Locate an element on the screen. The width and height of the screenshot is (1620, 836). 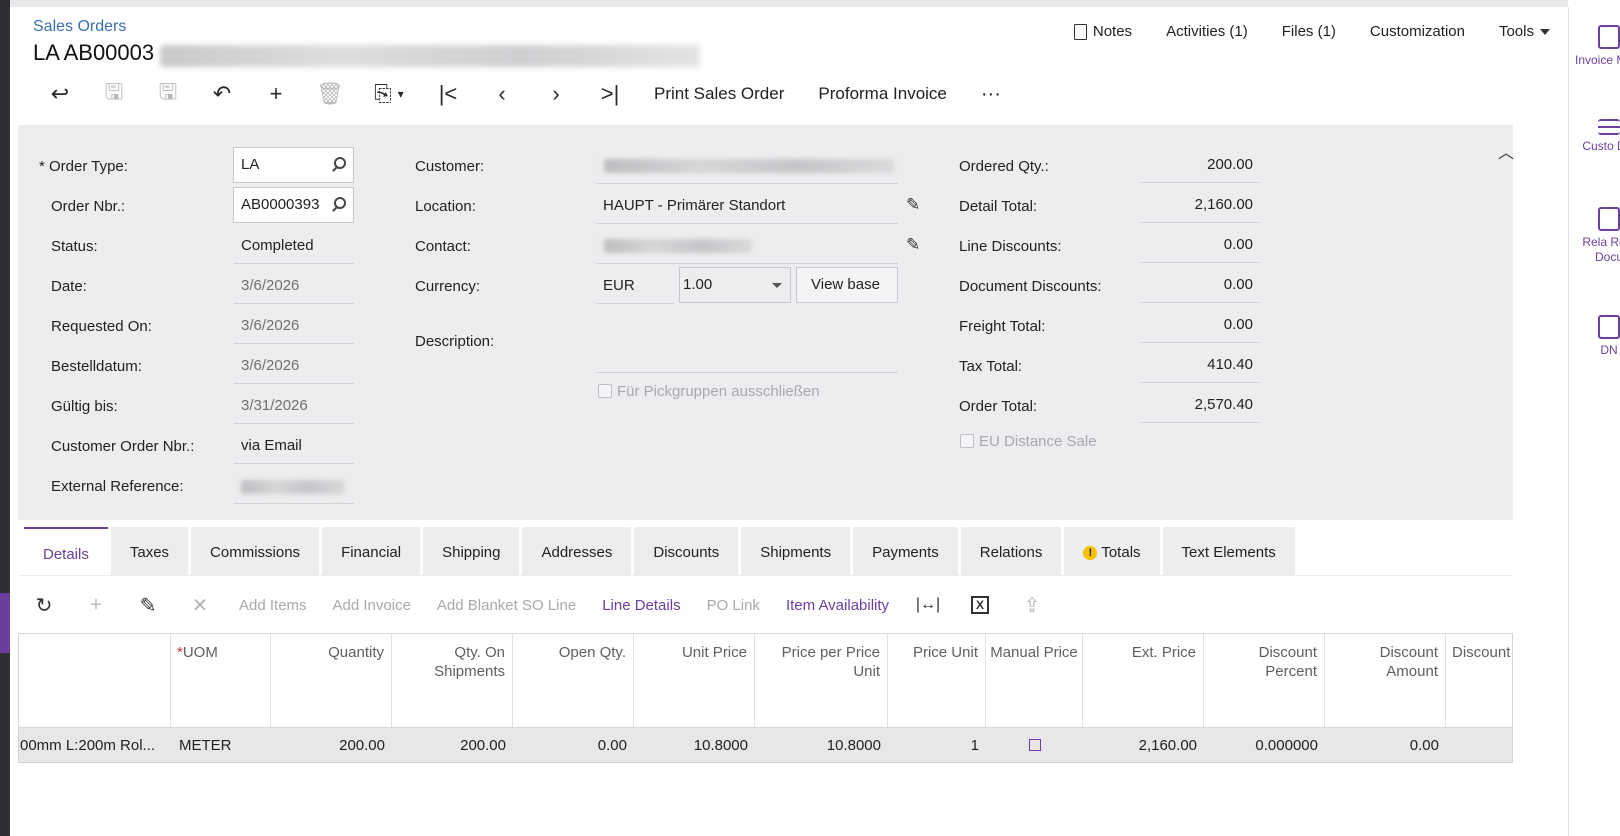
last-record-icon: >| is located at coordinates (610, 94).